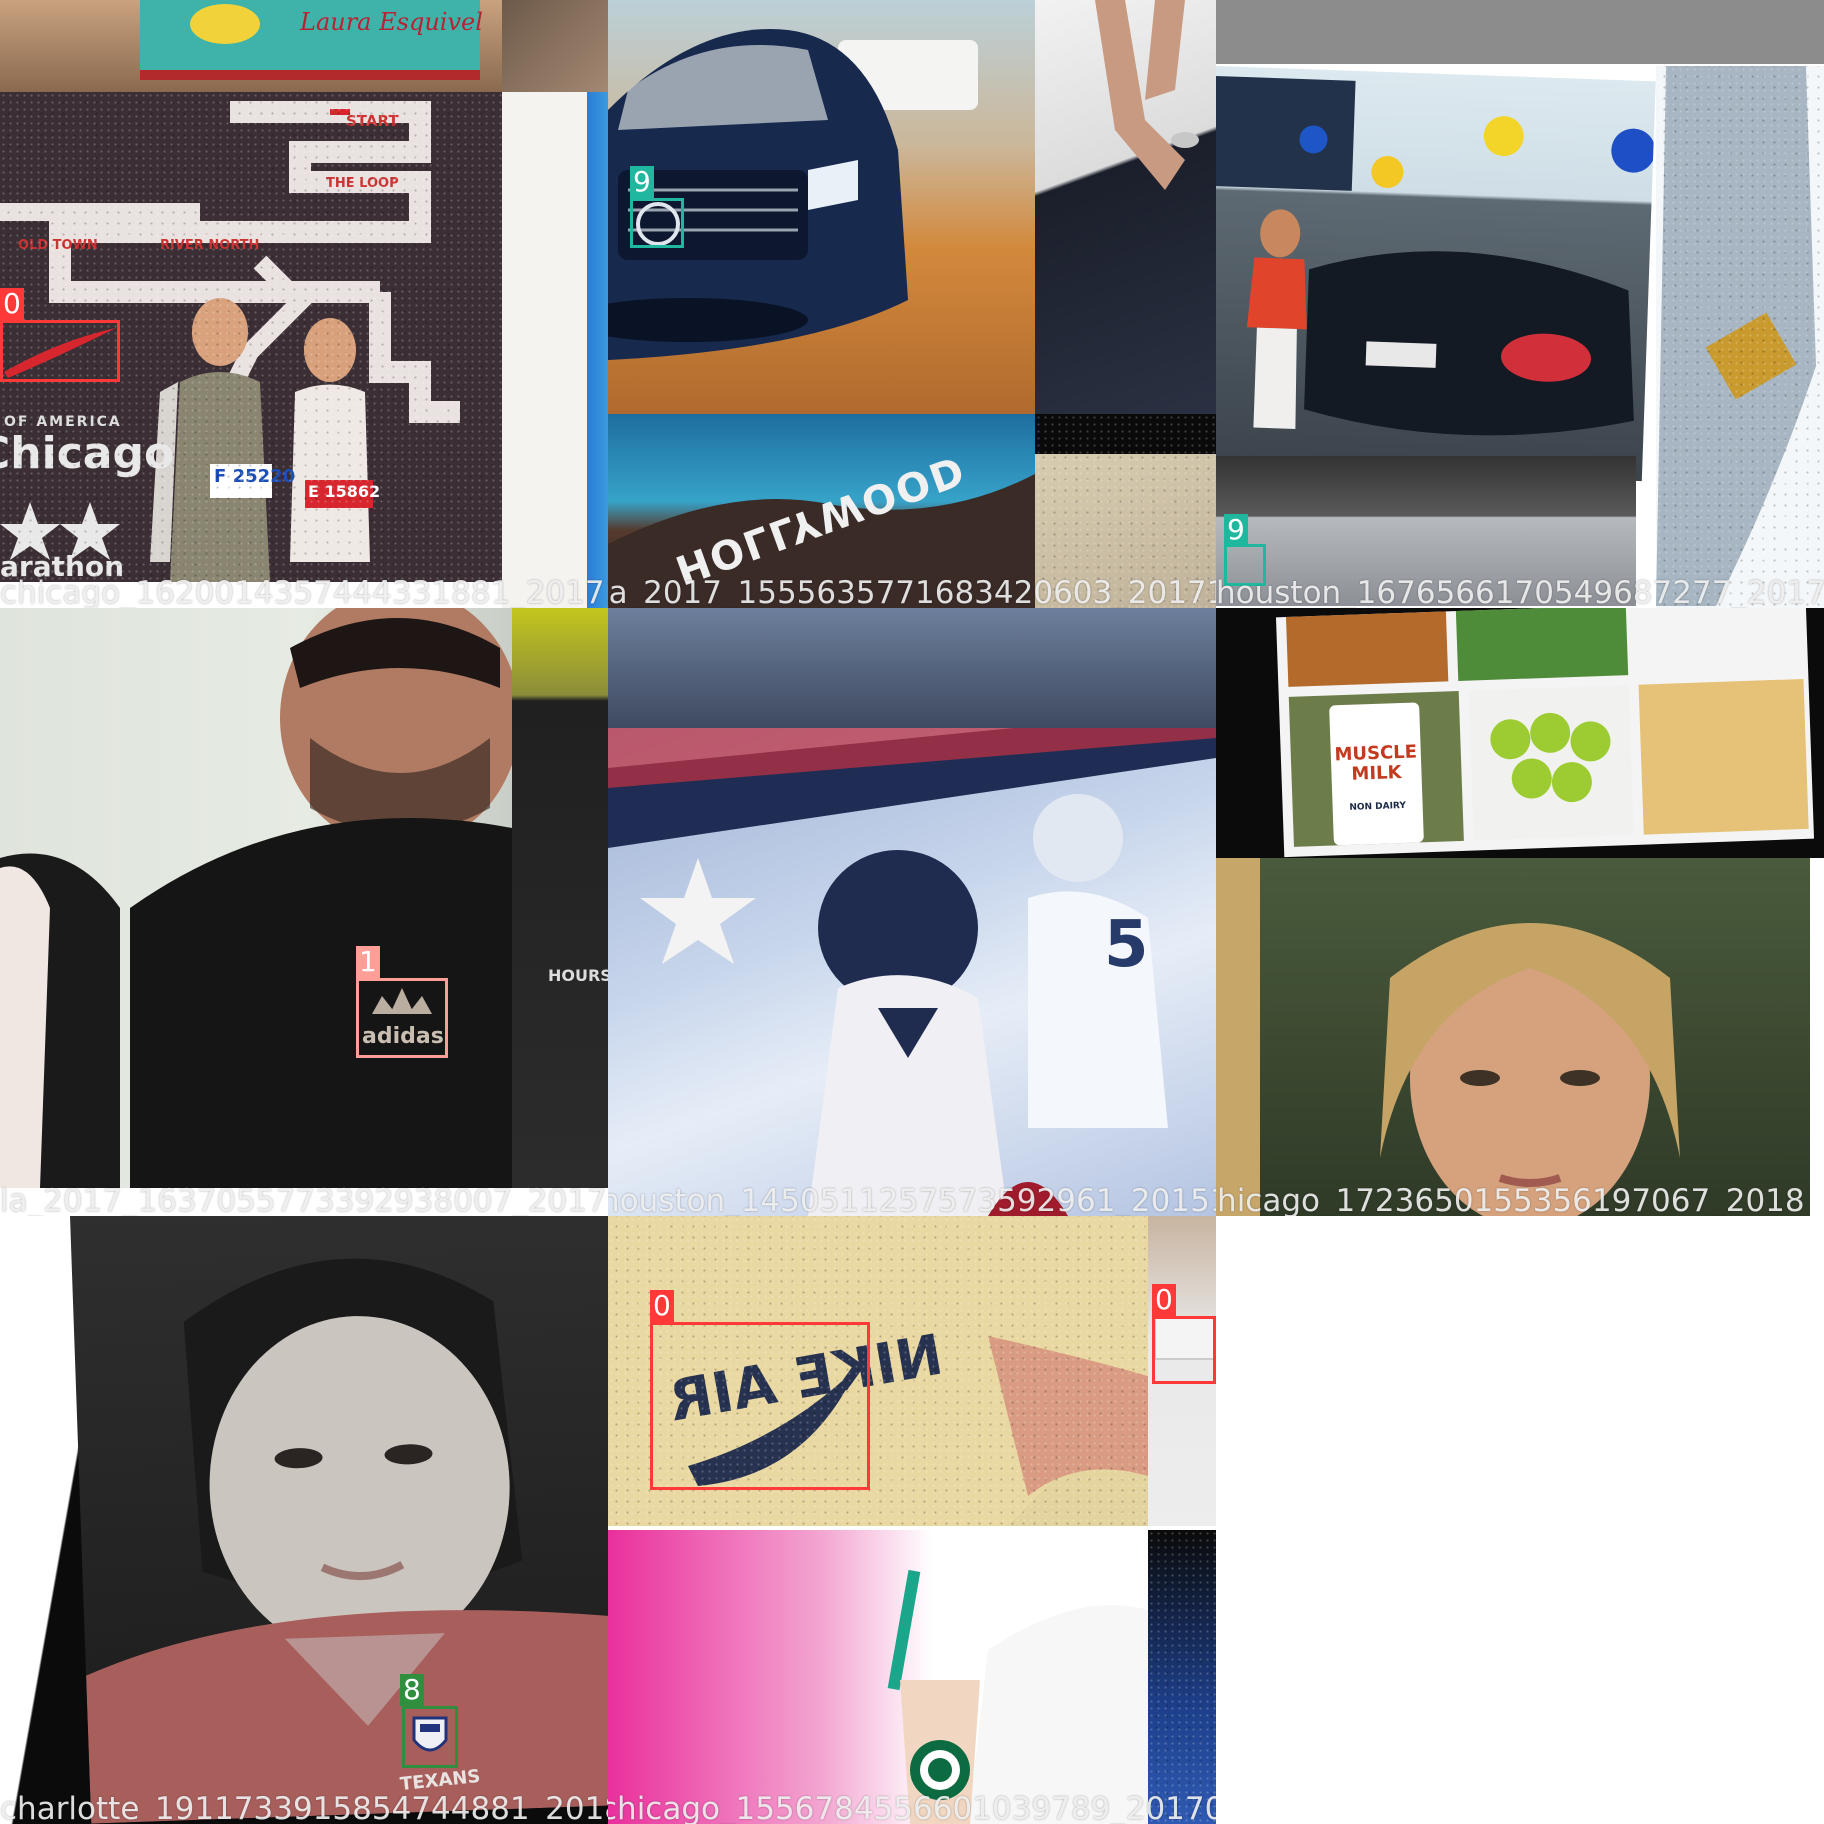  Describe the element at coordinates (1378, 806) in the screenshot. I see `muscle-milk-sub-text: NON DAIRY` at that location.